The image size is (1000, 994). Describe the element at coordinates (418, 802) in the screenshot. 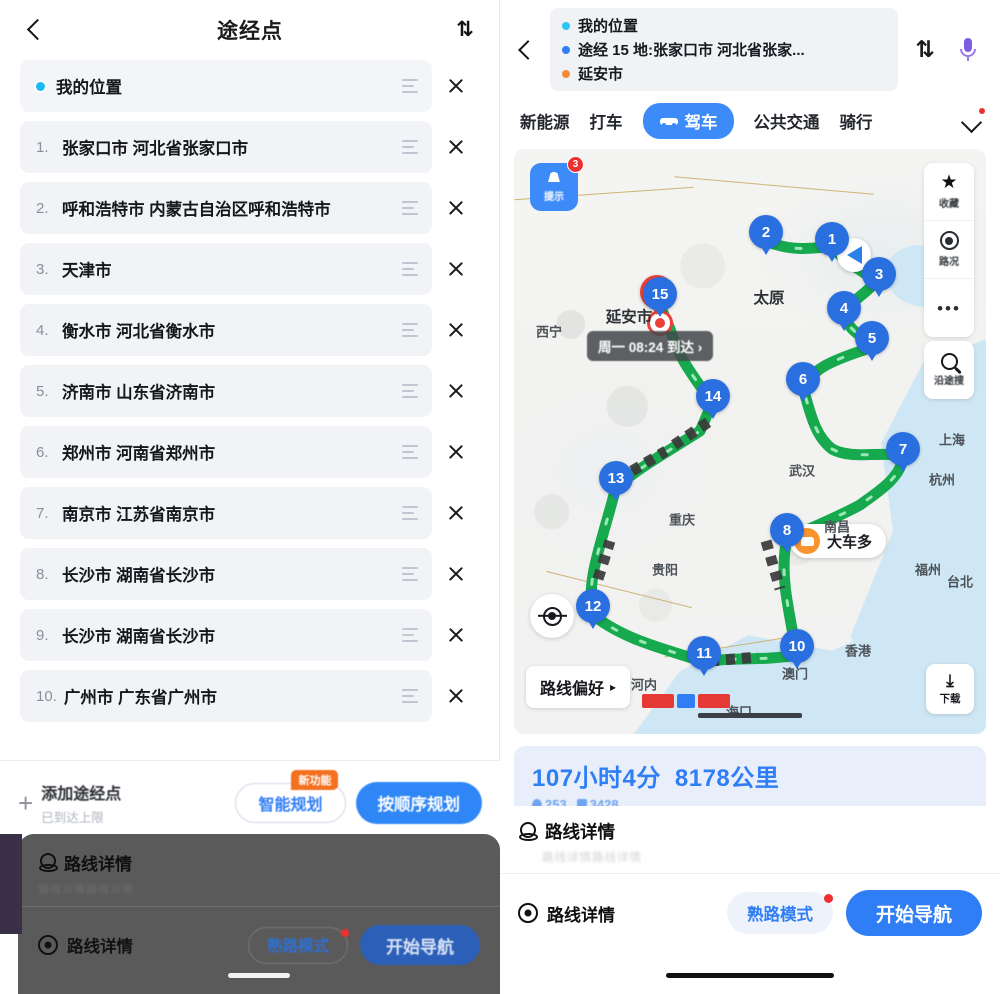

I see `order-plan-button: 按顺序规划` at that location.